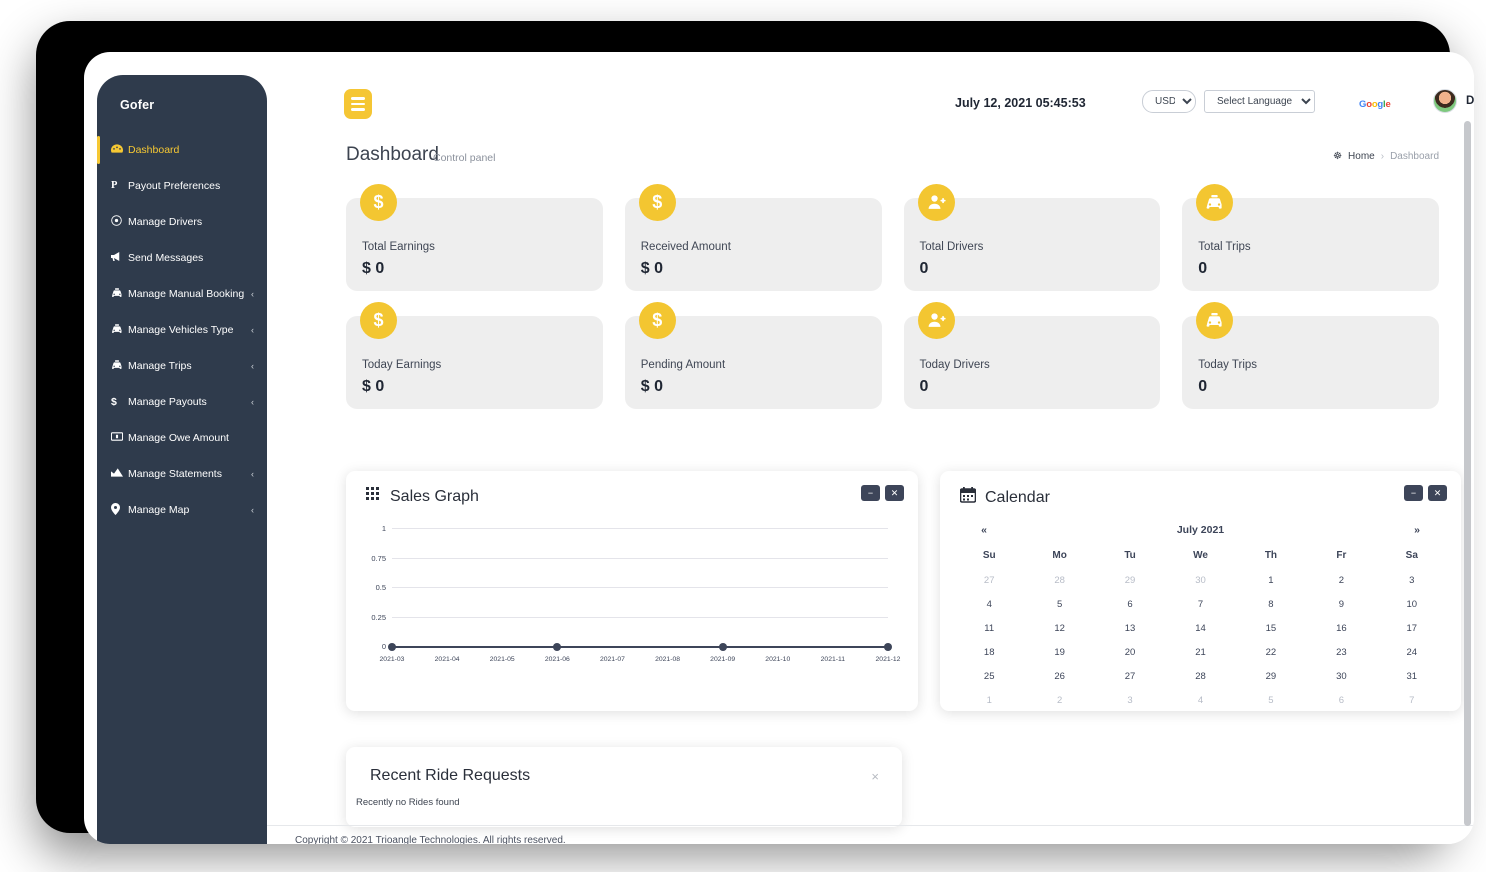 This screenshot has width=1486, height=872. What do you see at coordinates (1412, 652) in the screenshot?
I see `calendar-day: 24` at bounding box center [1412, 652].